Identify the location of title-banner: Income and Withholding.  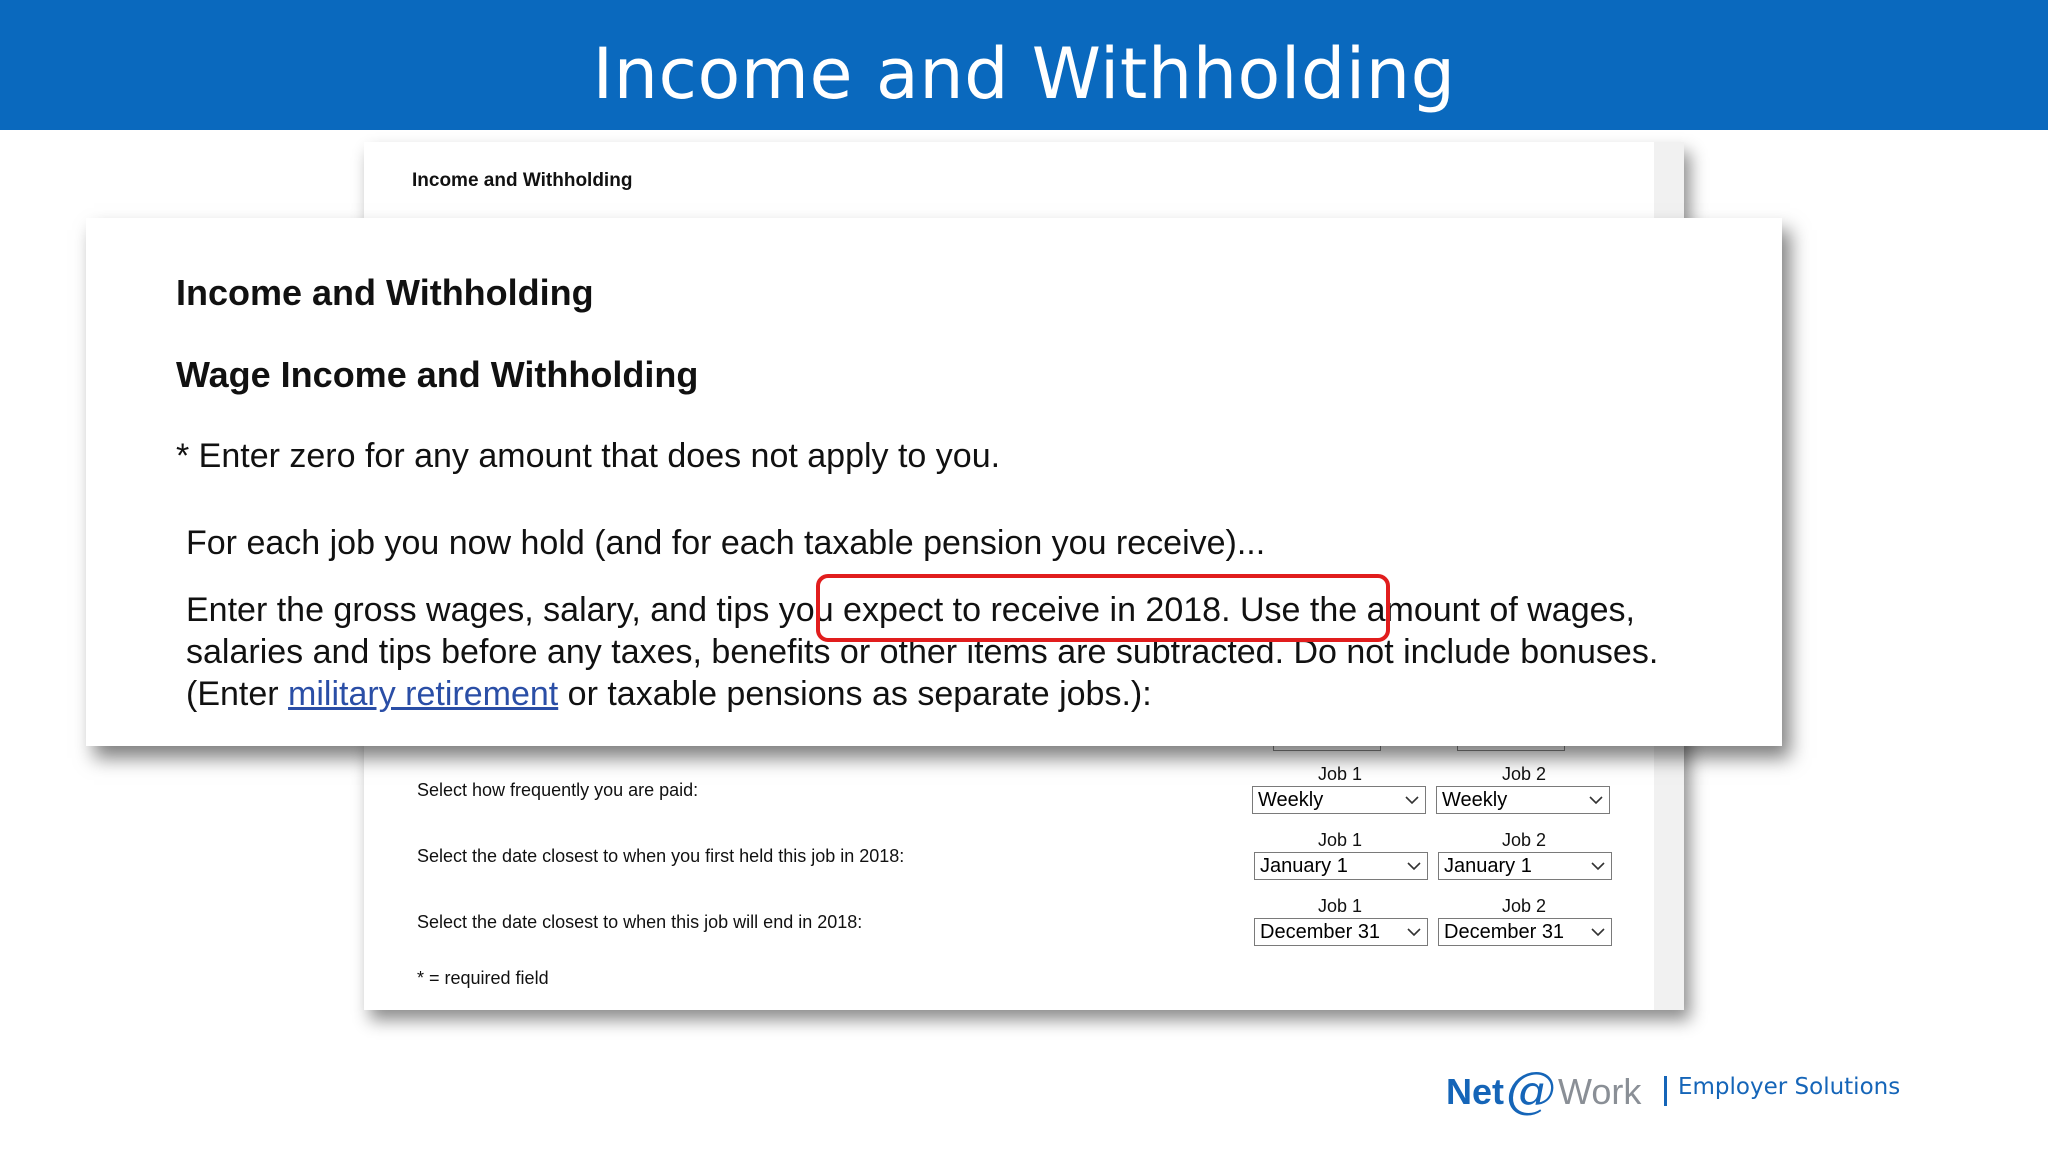
(1024, 65).